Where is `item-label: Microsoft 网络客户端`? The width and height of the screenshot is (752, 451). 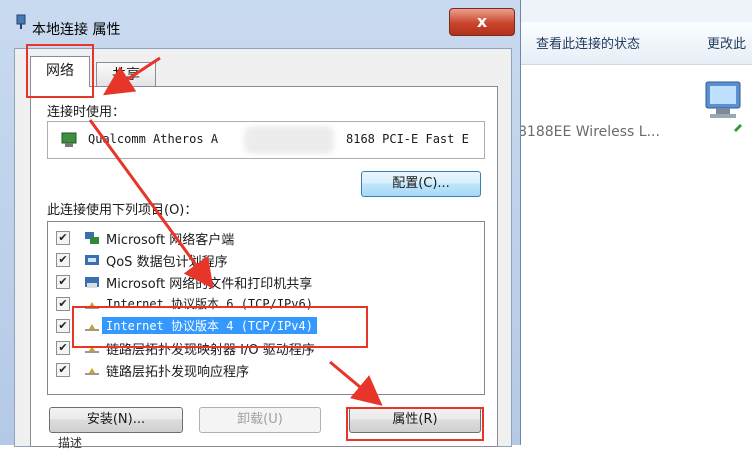
item-label: Microsoft 网络客户端 is located at coordinates (170, 240).